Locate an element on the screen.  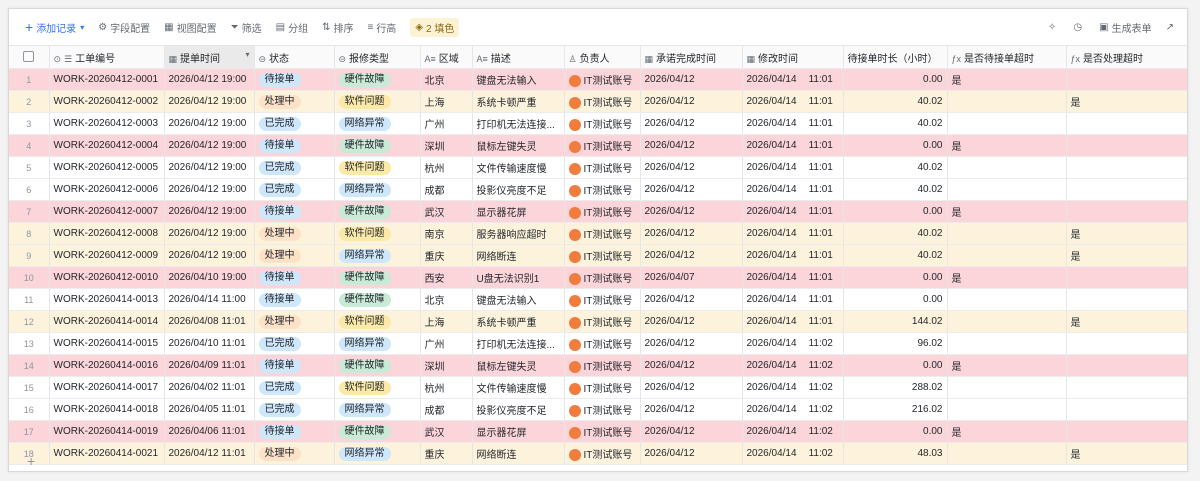
col-id: ⊙ ☰ 工单编号 is located at coordinates (107, 57).